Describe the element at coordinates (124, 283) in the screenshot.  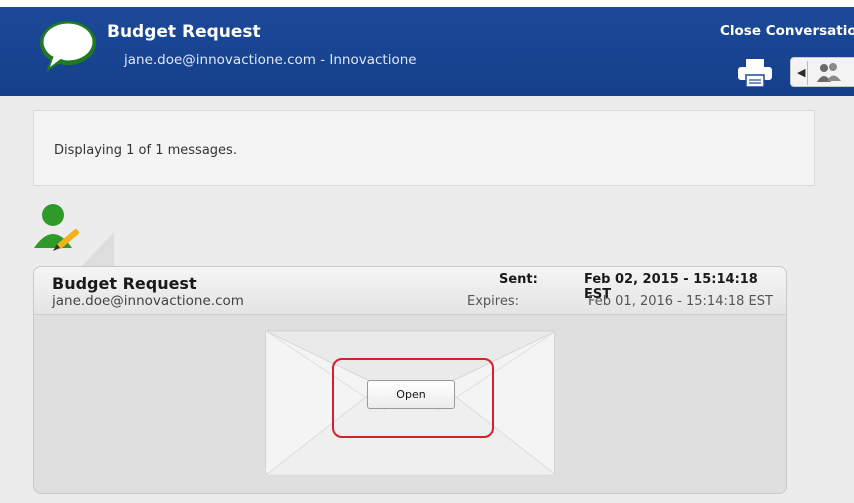
I see `message-title: Budget Request` at that location.